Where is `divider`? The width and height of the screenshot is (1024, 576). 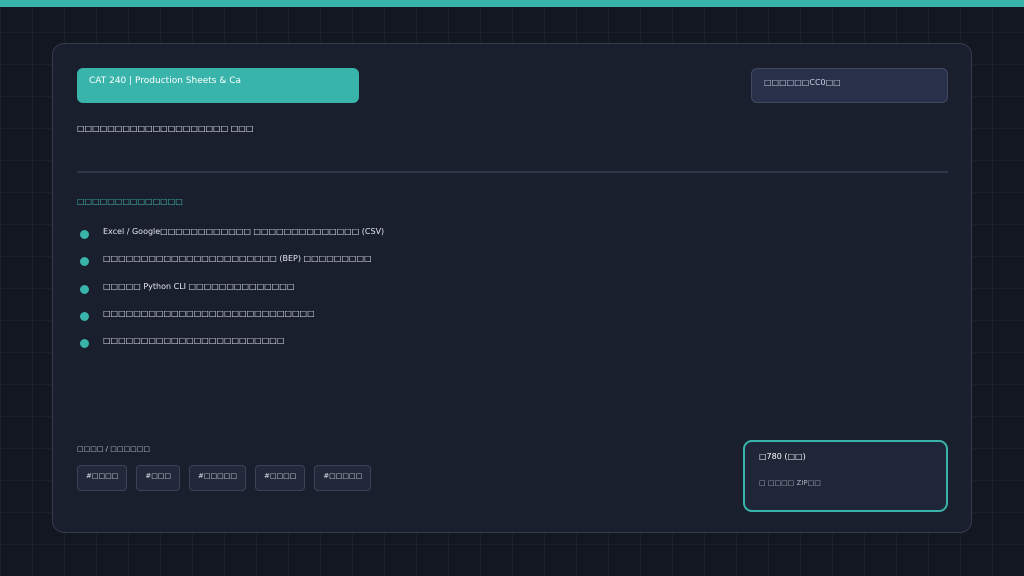
divider is located at coordinates (512, 172).